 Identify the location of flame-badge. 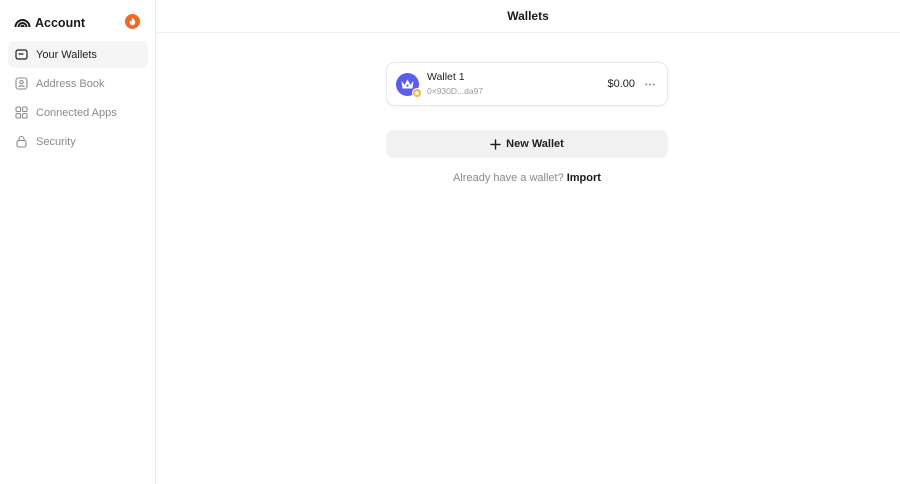
(132, 21).